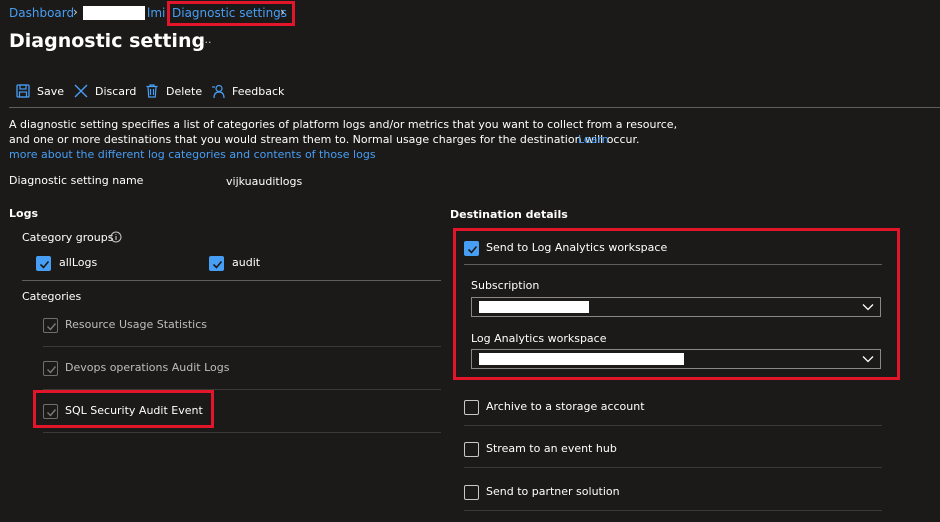  I want to click on feedback-icon, so click(218, 91).